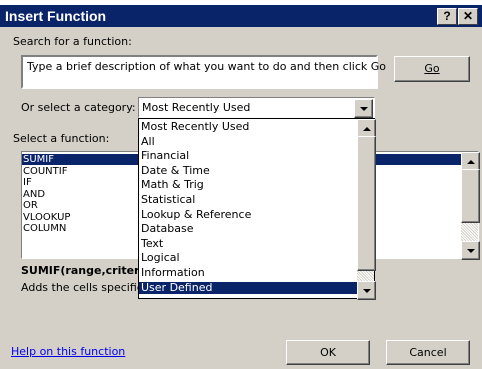 The width and height of the screenshot is (482, 369). I want to click on go-button: Go, so click(432, 69).